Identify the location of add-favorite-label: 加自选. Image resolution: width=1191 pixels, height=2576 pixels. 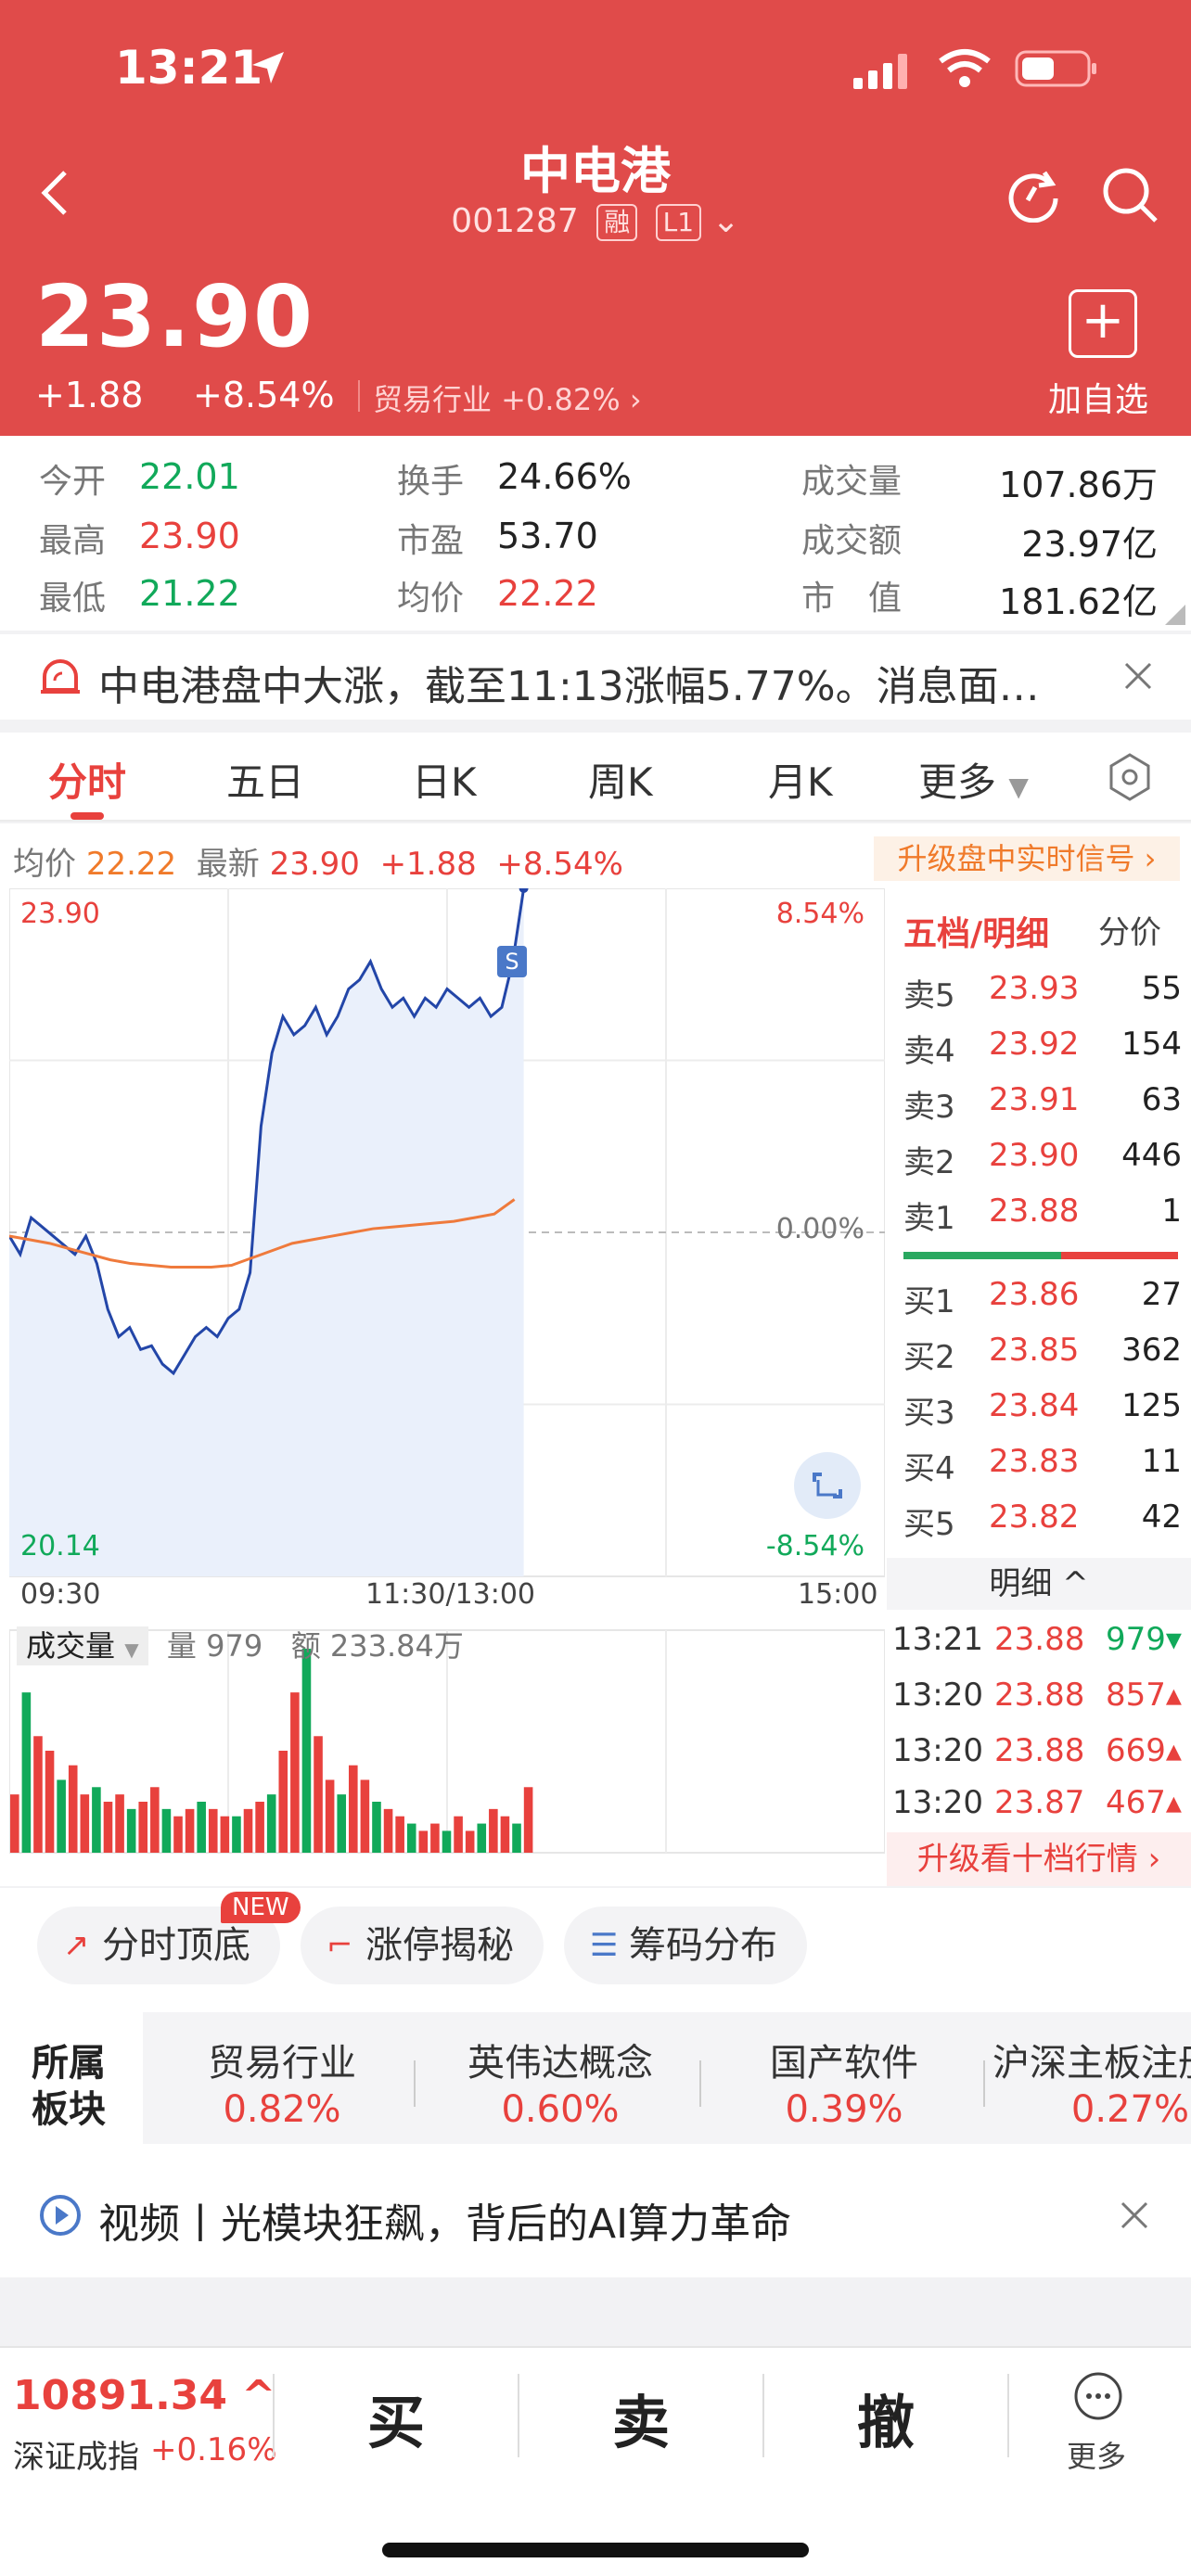
(1098, 397).